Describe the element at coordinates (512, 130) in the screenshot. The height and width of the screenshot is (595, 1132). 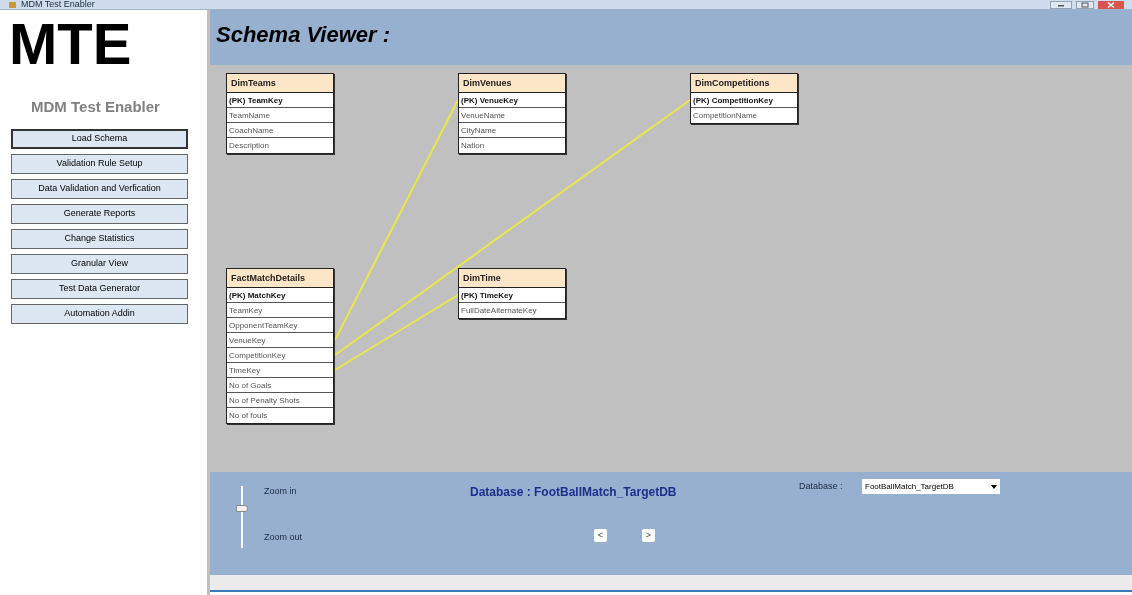
I see `column-row: CityName` at that location.